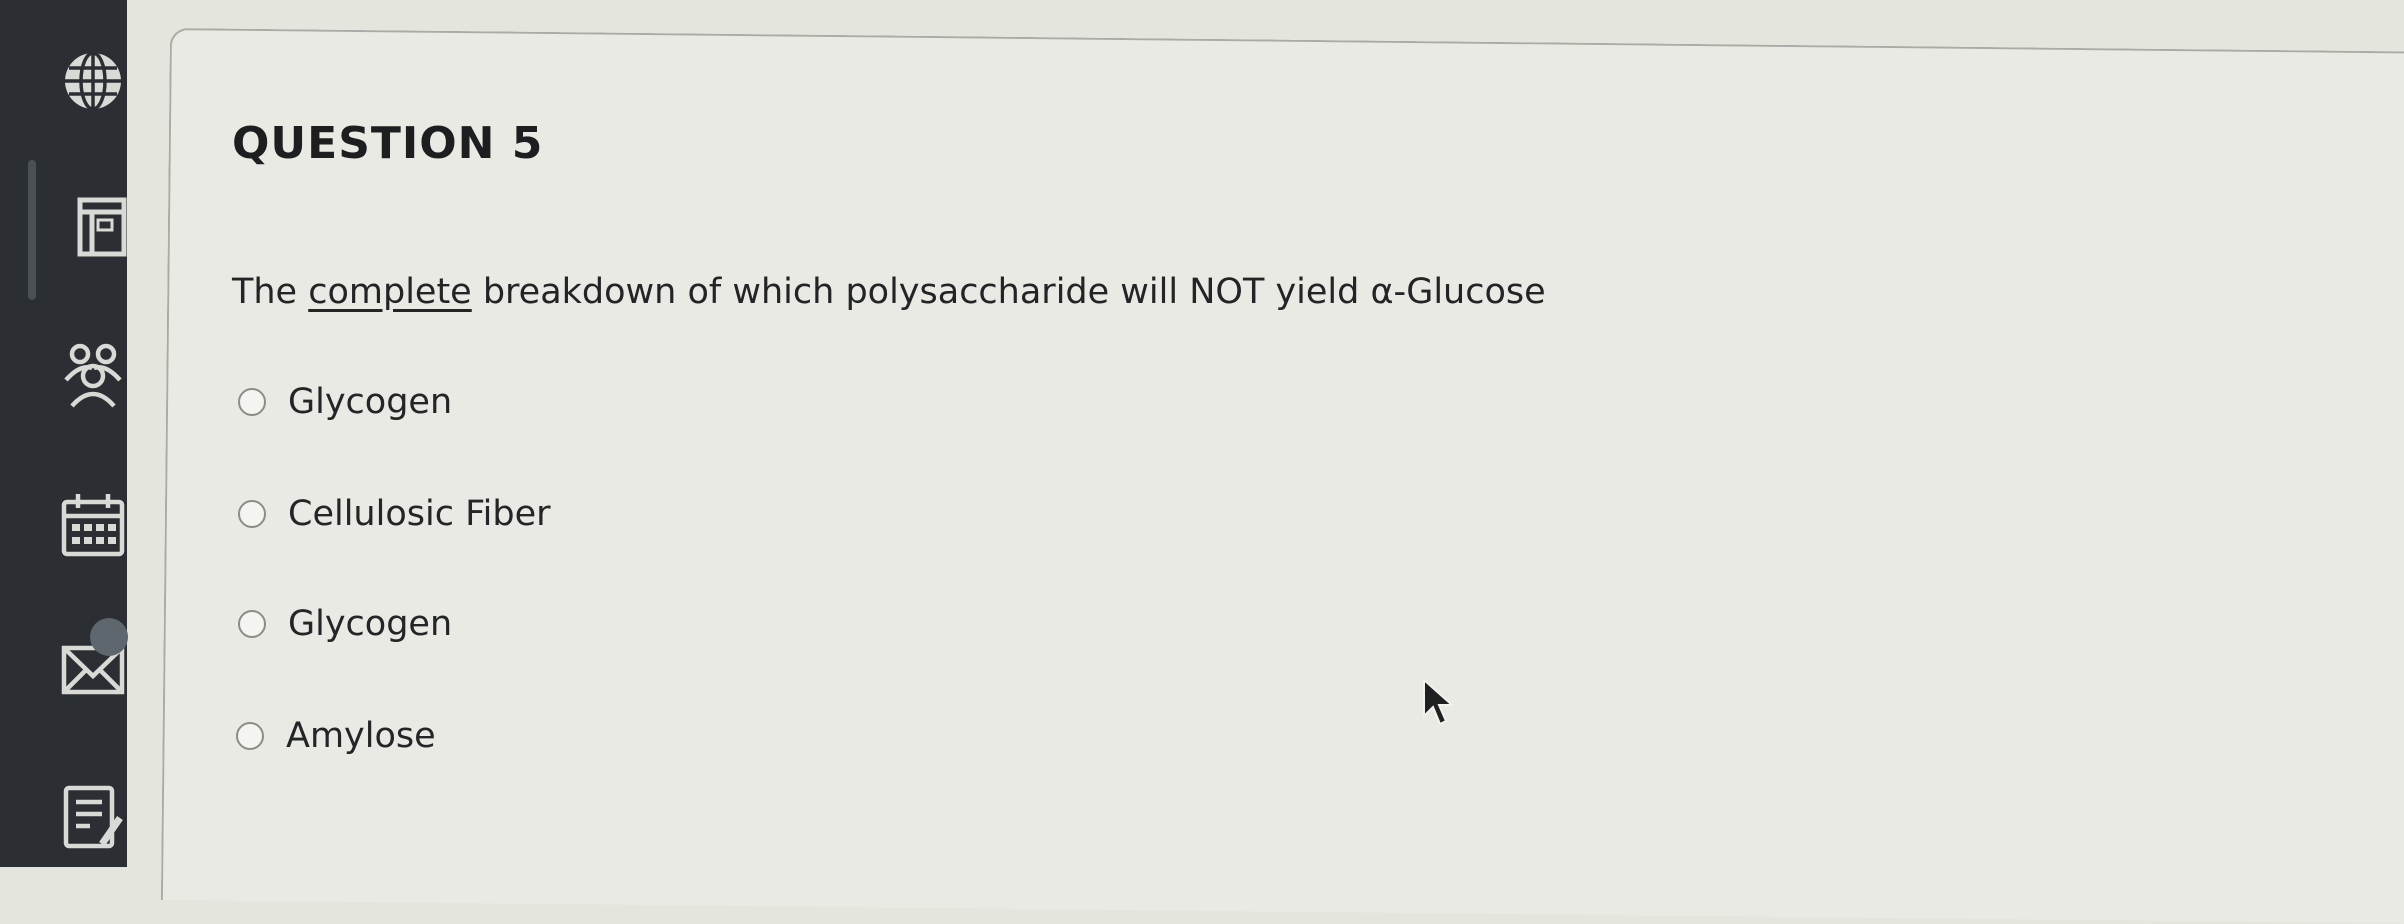 The height and width of the screenshot is (924, 2404). I want to click on answer-option-3: Glycogen, so click(345, 624).